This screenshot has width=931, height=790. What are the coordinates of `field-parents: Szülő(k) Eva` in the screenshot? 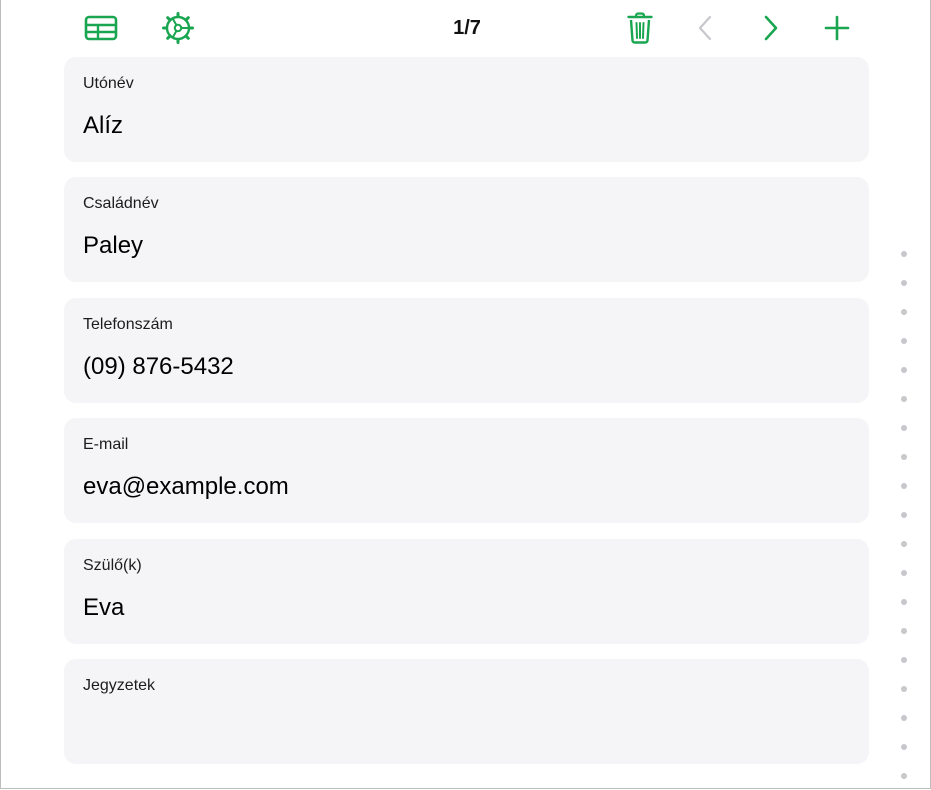 It's located at (466, 591).